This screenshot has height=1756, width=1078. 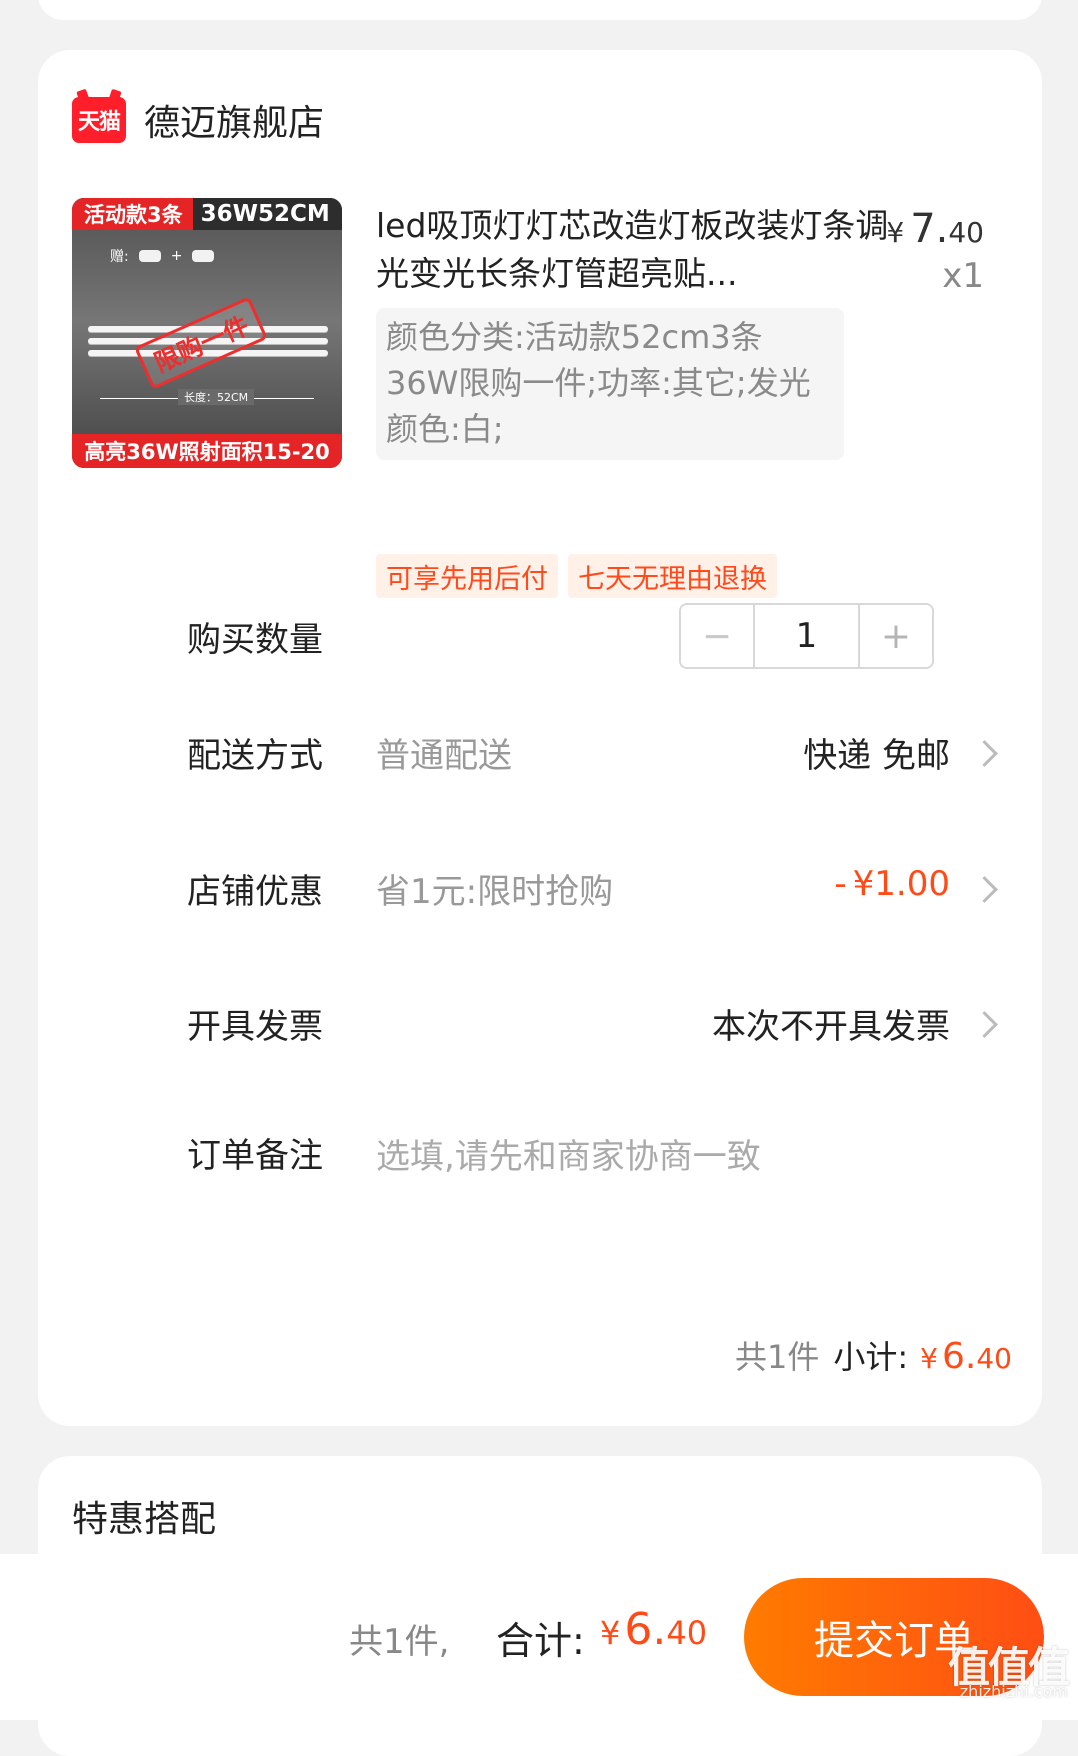 What do you see at coordinates (895, 636) in the screenshot?
I see `quantity-plus-button: +` at bounding box center [895, 636].